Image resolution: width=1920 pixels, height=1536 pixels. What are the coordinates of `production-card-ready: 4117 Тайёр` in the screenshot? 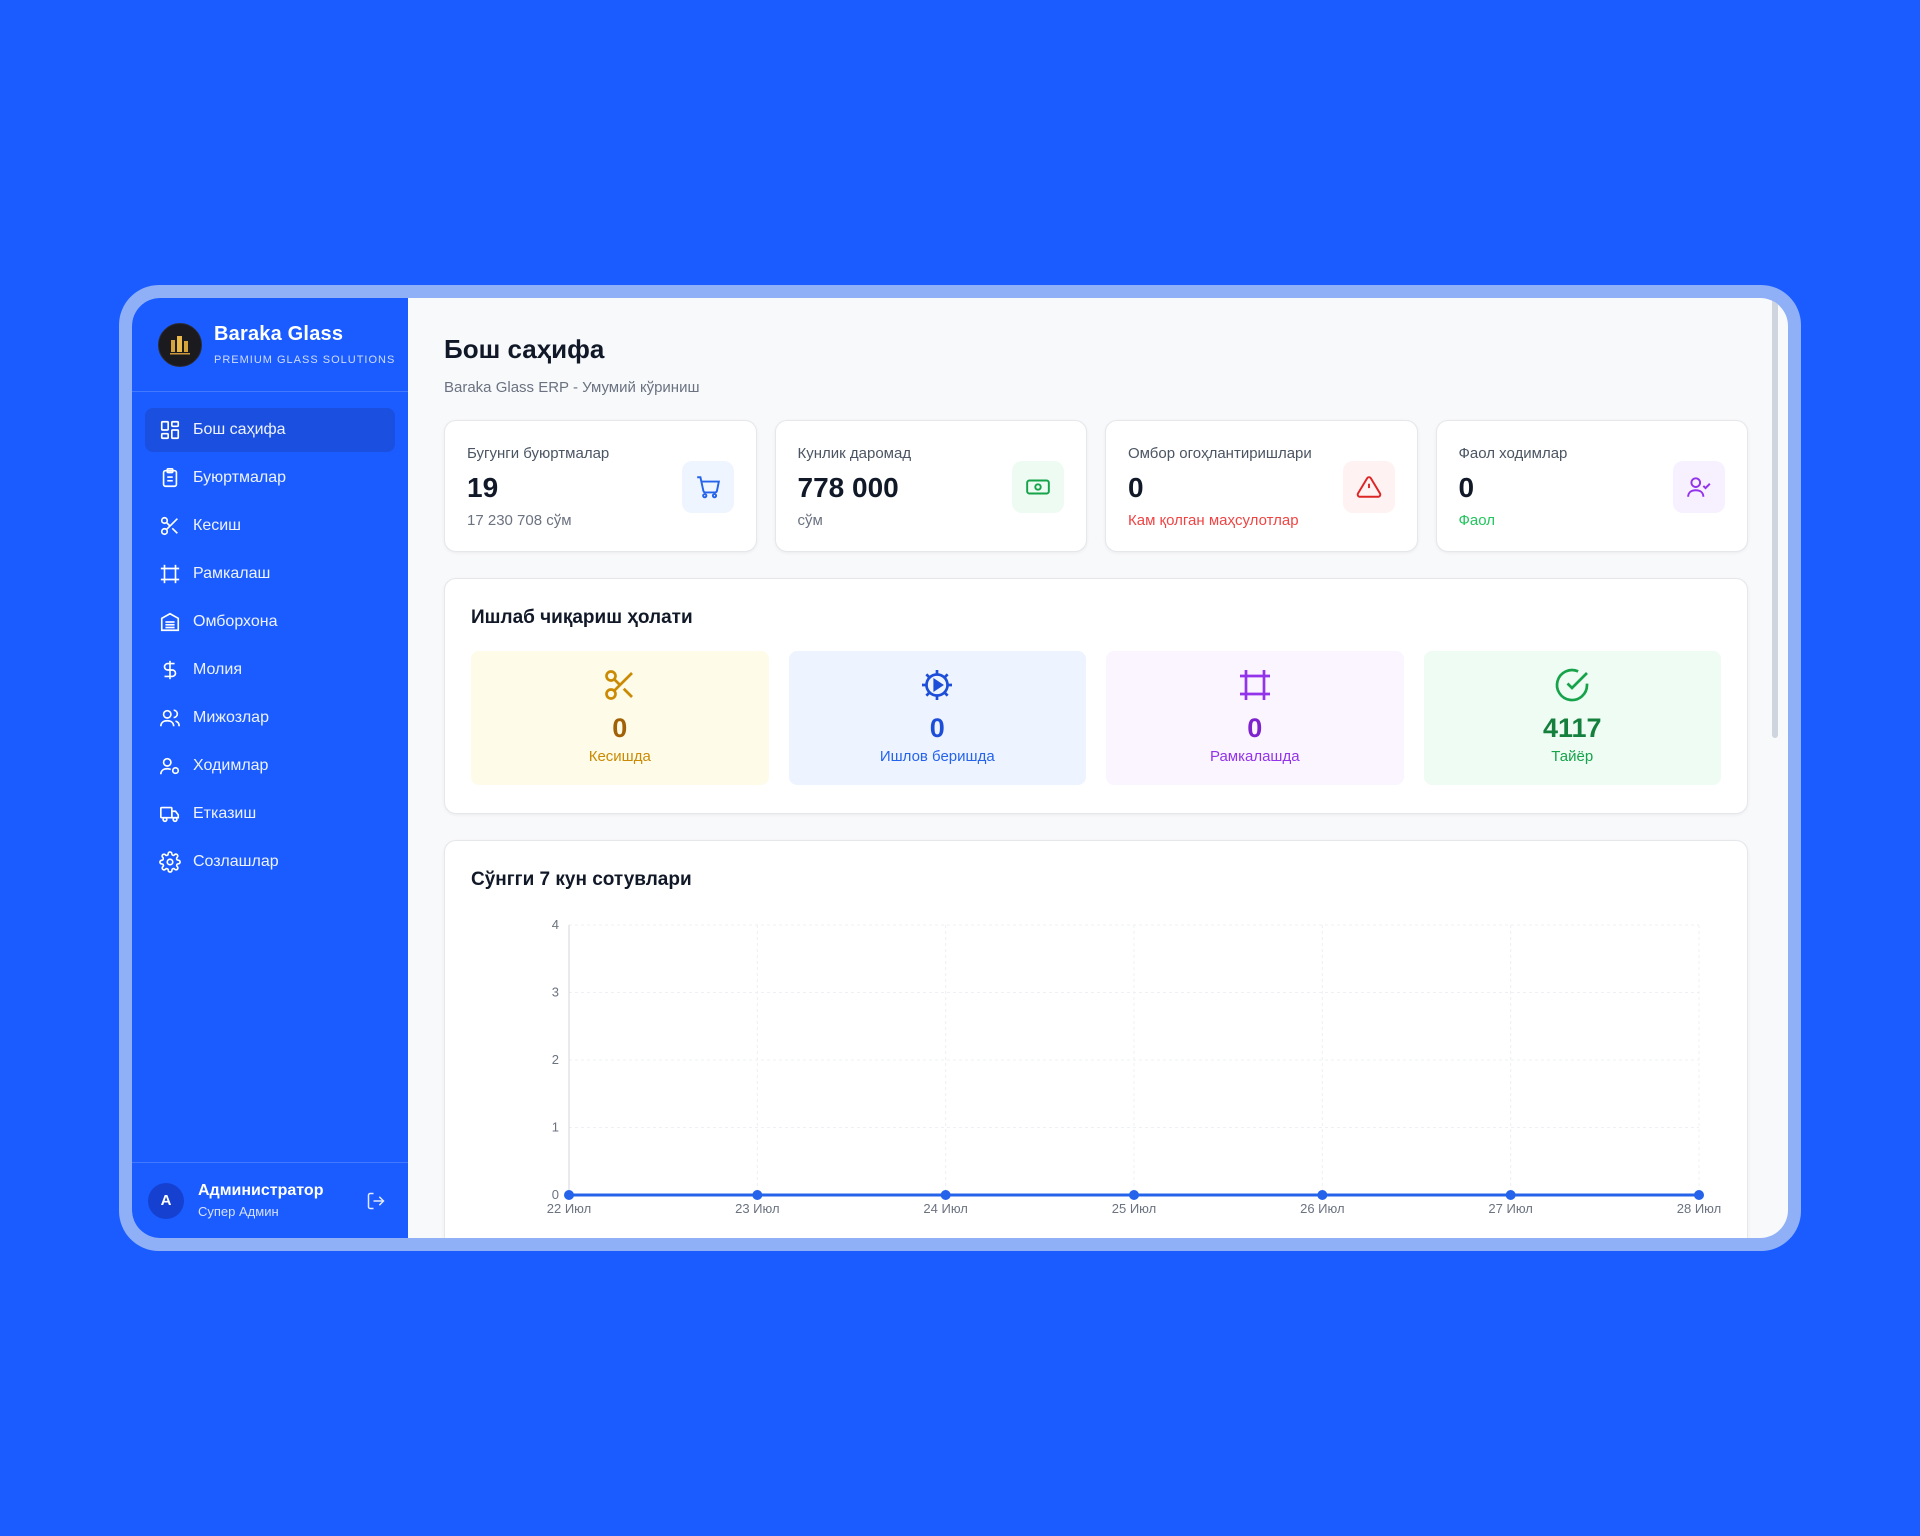 It's located at (1572, 718).